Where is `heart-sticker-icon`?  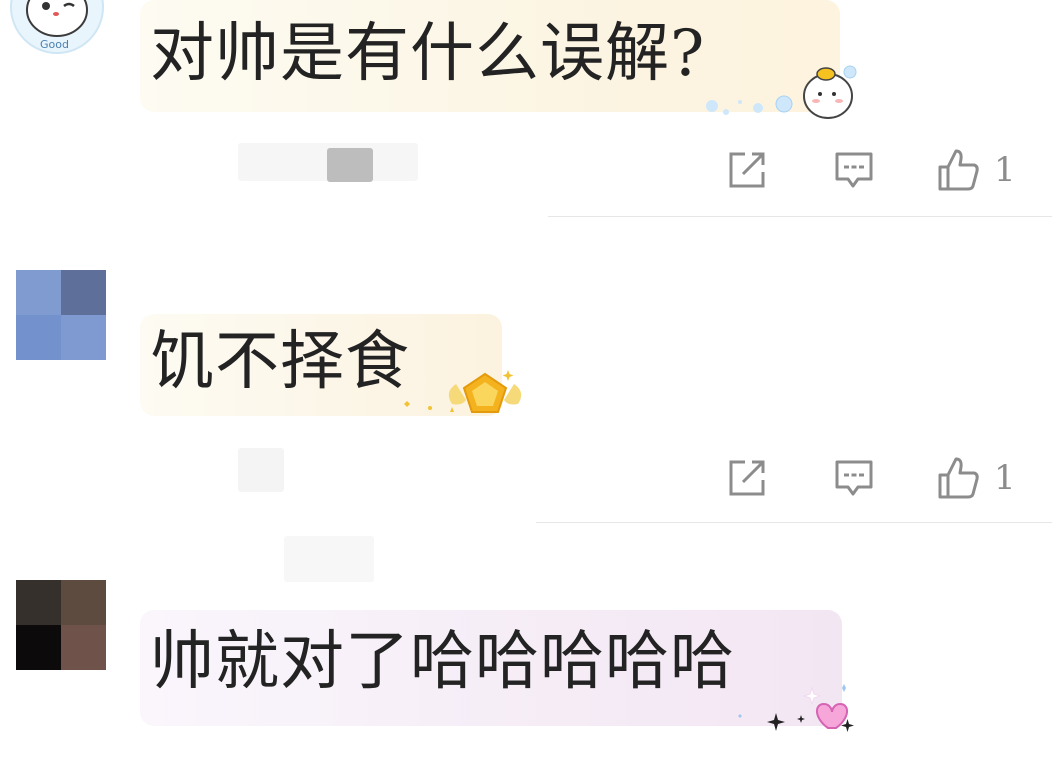 heart-sticker-icon is located at coordinates (795, 708).